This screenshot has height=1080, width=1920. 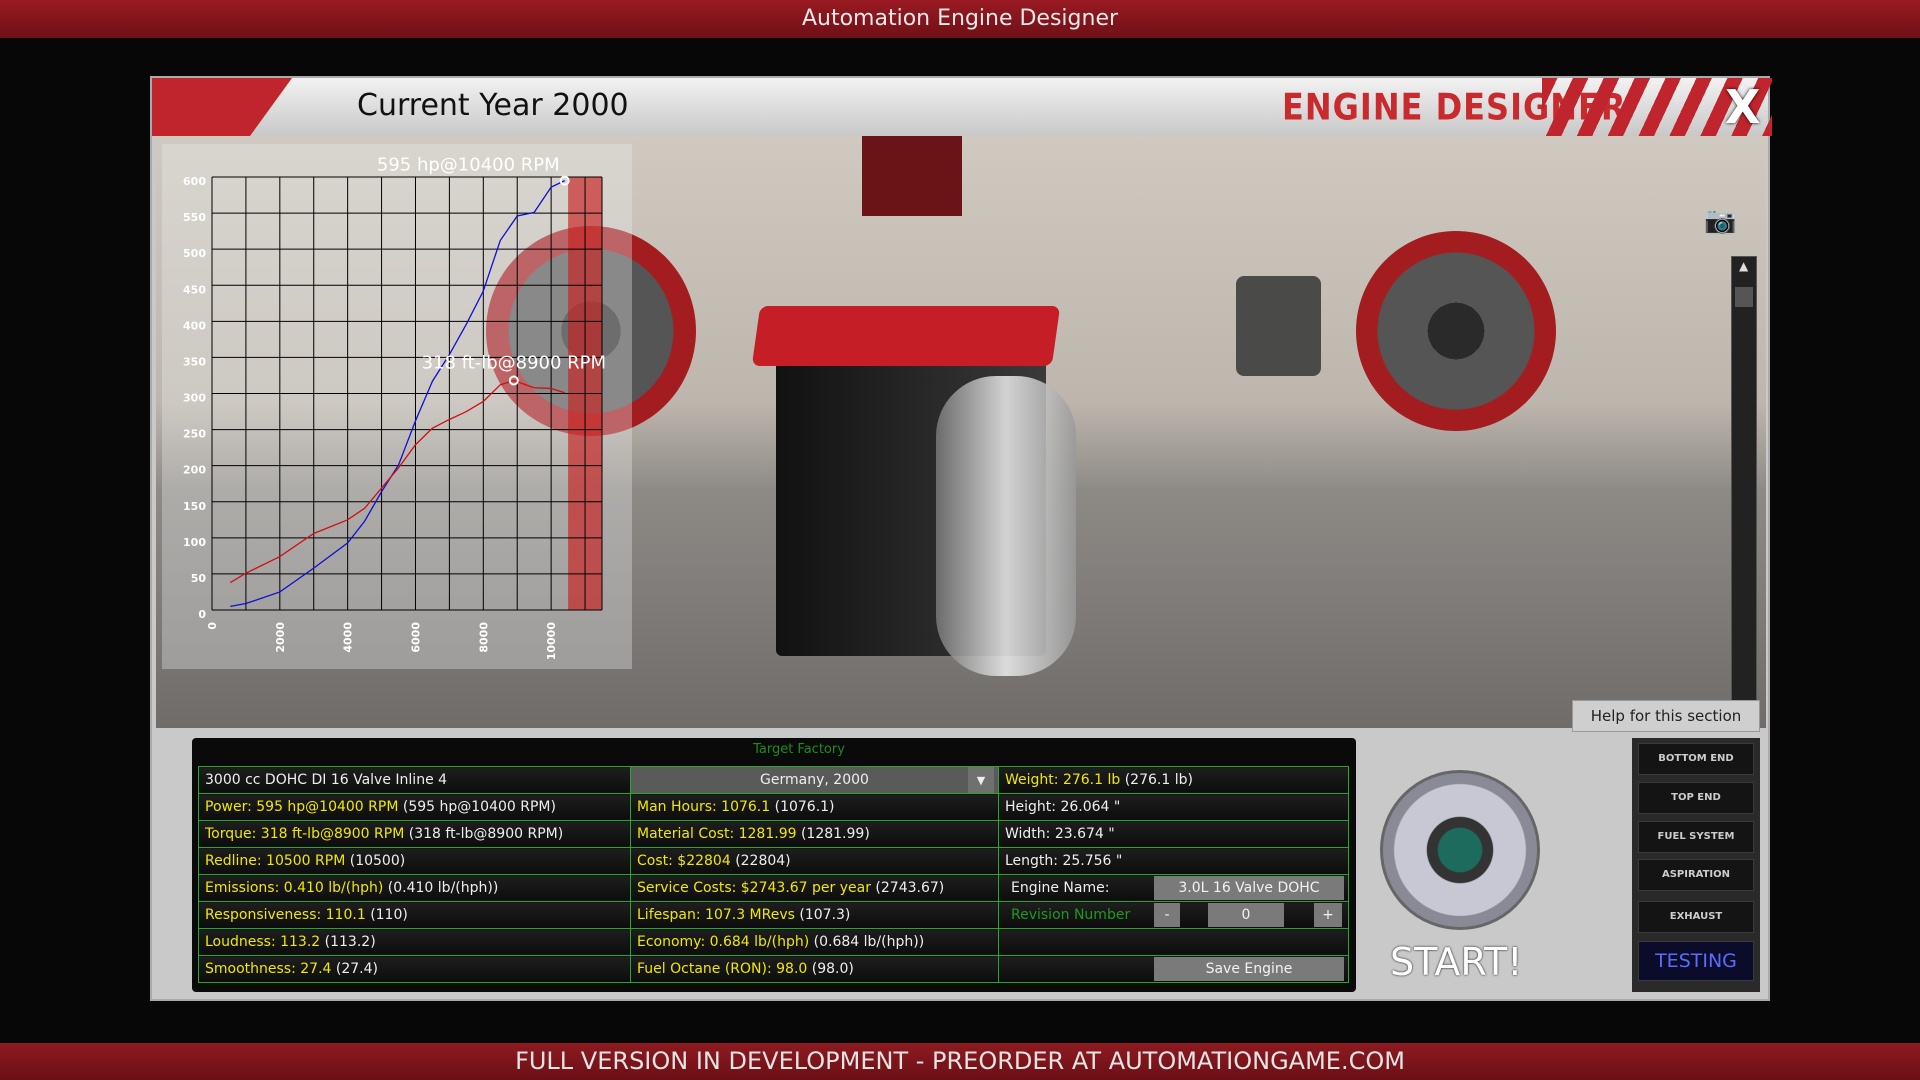 What do you see at coordinates (910, 888) in the screenshot?
I see `service-cost-target: (2743.67)` at bounding box center [910, 888].